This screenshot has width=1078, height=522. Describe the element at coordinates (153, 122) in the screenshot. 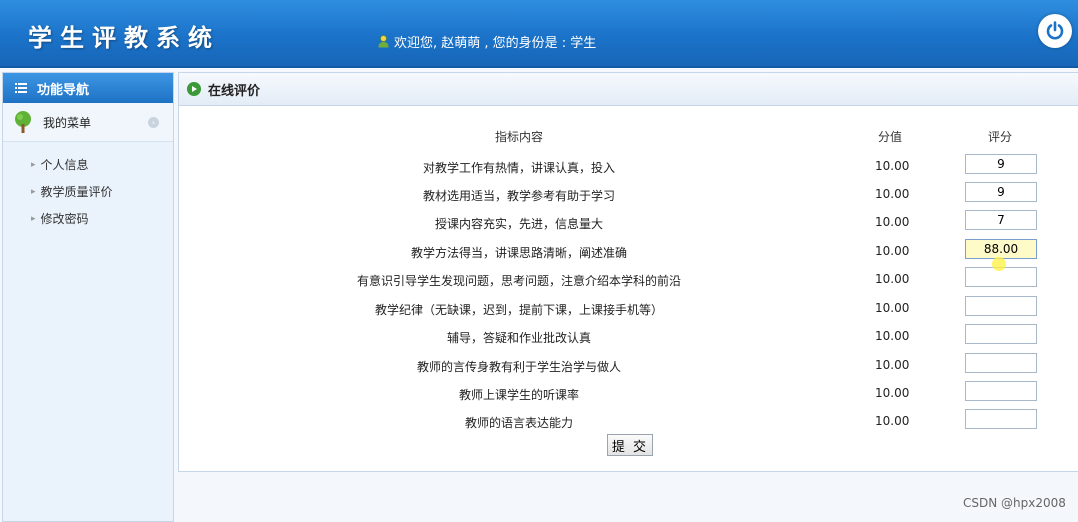

I see `collapse-icon: ›` at that location.